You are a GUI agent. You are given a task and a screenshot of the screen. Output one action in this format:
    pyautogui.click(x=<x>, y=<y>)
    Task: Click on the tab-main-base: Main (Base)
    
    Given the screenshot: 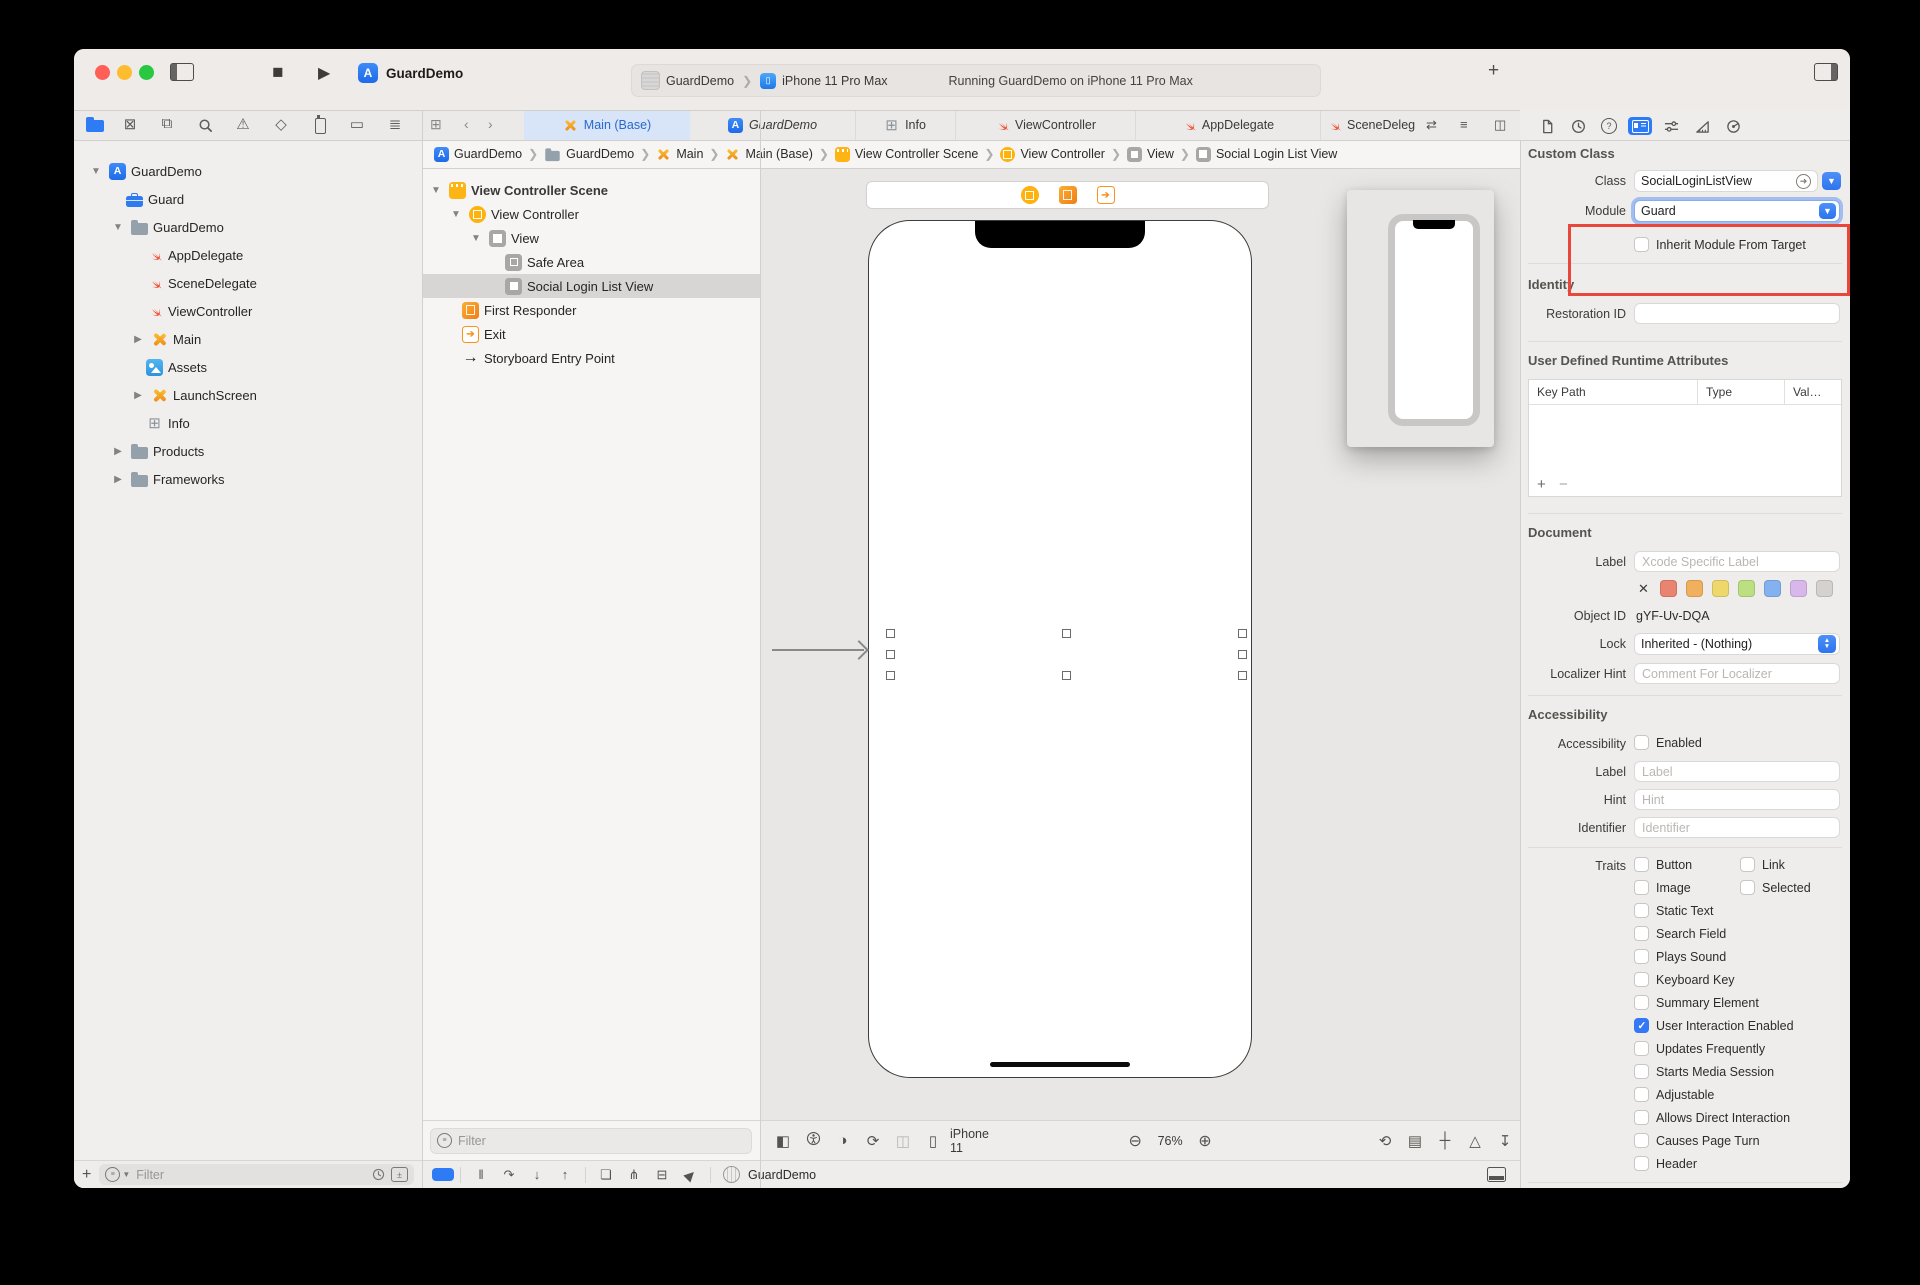 What is the action you would take?
    pyautogui.click(x=607, y=125)
    